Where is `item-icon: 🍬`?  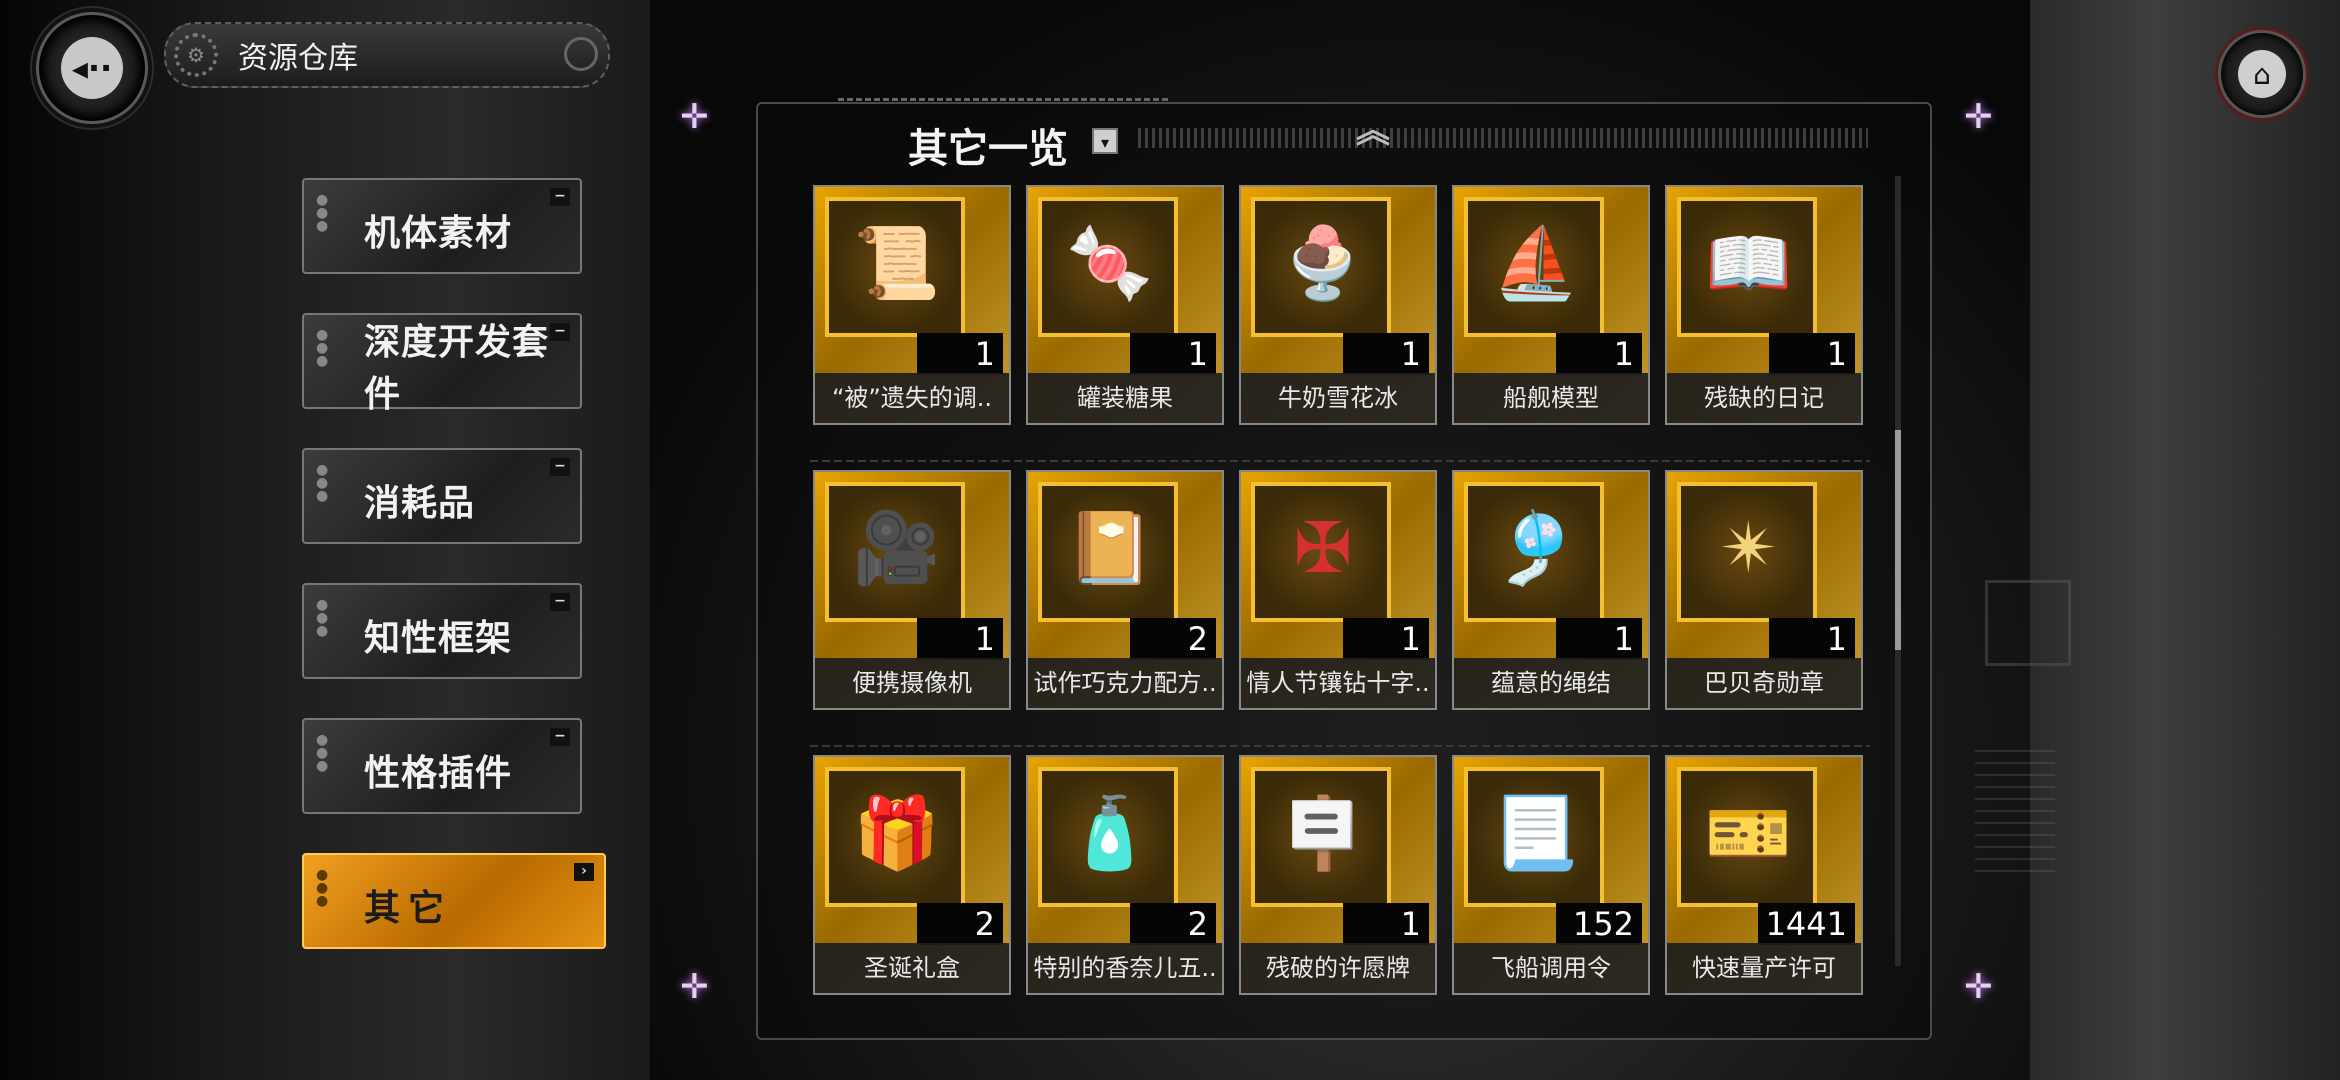 item-icon: 🍬 is located at coordinates (1110, 263).